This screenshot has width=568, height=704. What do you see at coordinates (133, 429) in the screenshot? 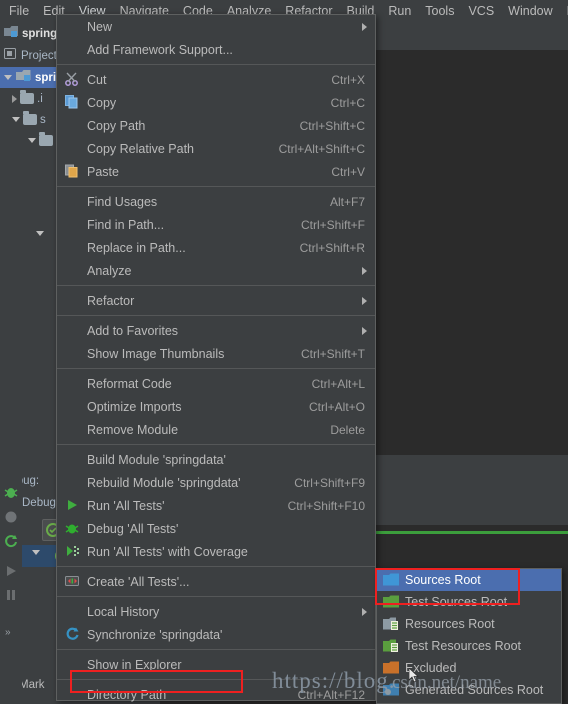
I see `menu-item-label: Remove Module` at bounding box center [133, 429].